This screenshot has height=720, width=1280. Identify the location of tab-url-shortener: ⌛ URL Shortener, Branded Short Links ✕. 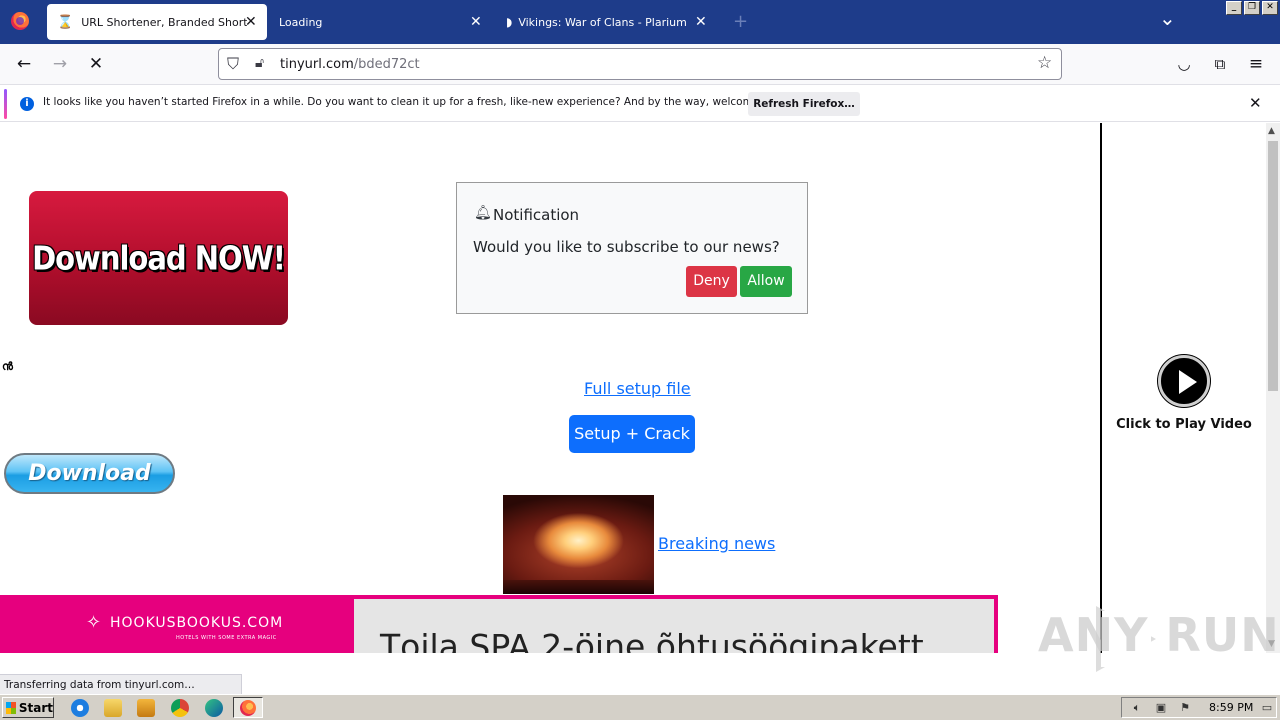
(157, 22).